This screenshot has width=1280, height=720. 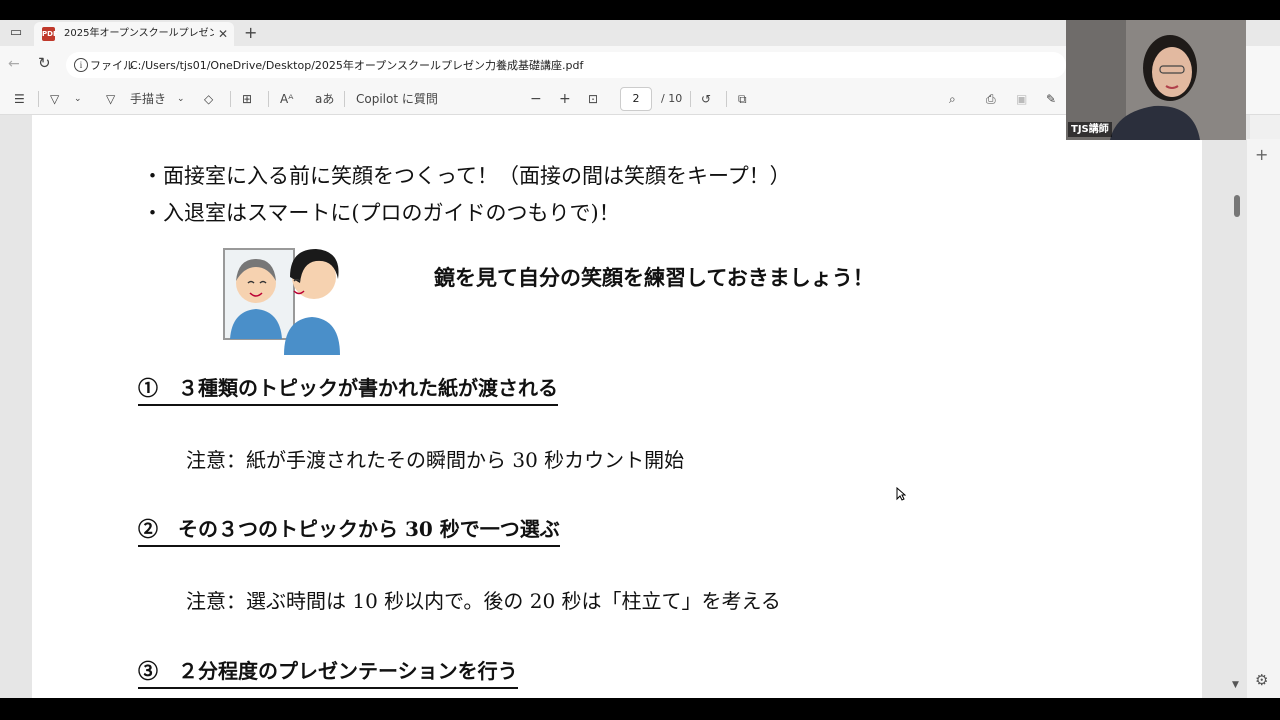 What do you see at coordinates (1261, 154) in the screenshot?
I see `add-sidebar-app-icon: +` at bounding box center [1261, 154].